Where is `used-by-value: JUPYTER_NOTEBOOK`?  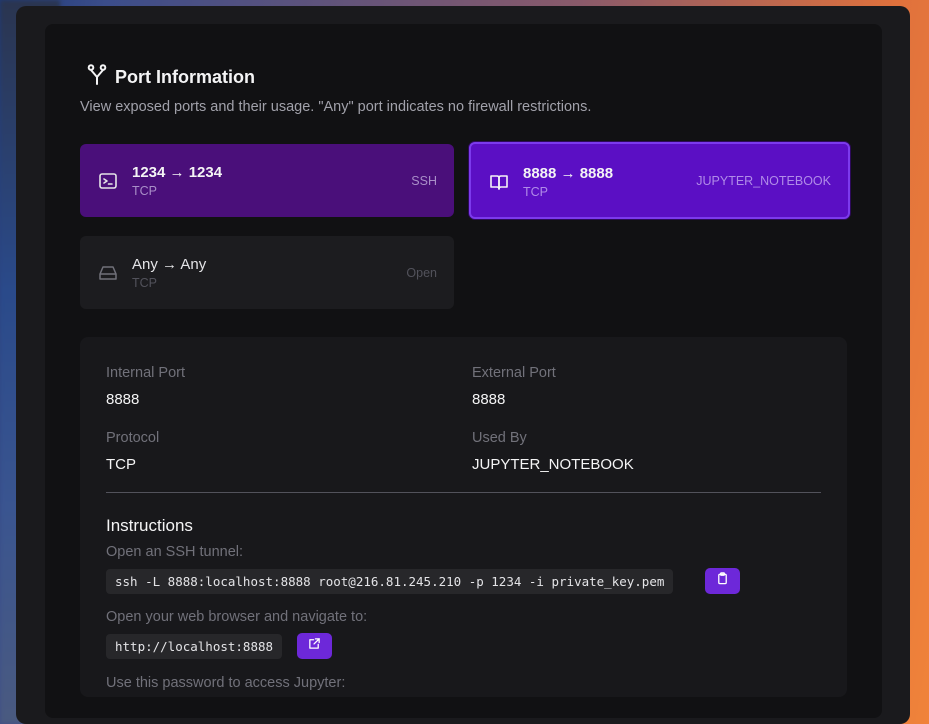
used-by-value: JUPYTER_NOTEBOOK is located at coordinates (553, 464).